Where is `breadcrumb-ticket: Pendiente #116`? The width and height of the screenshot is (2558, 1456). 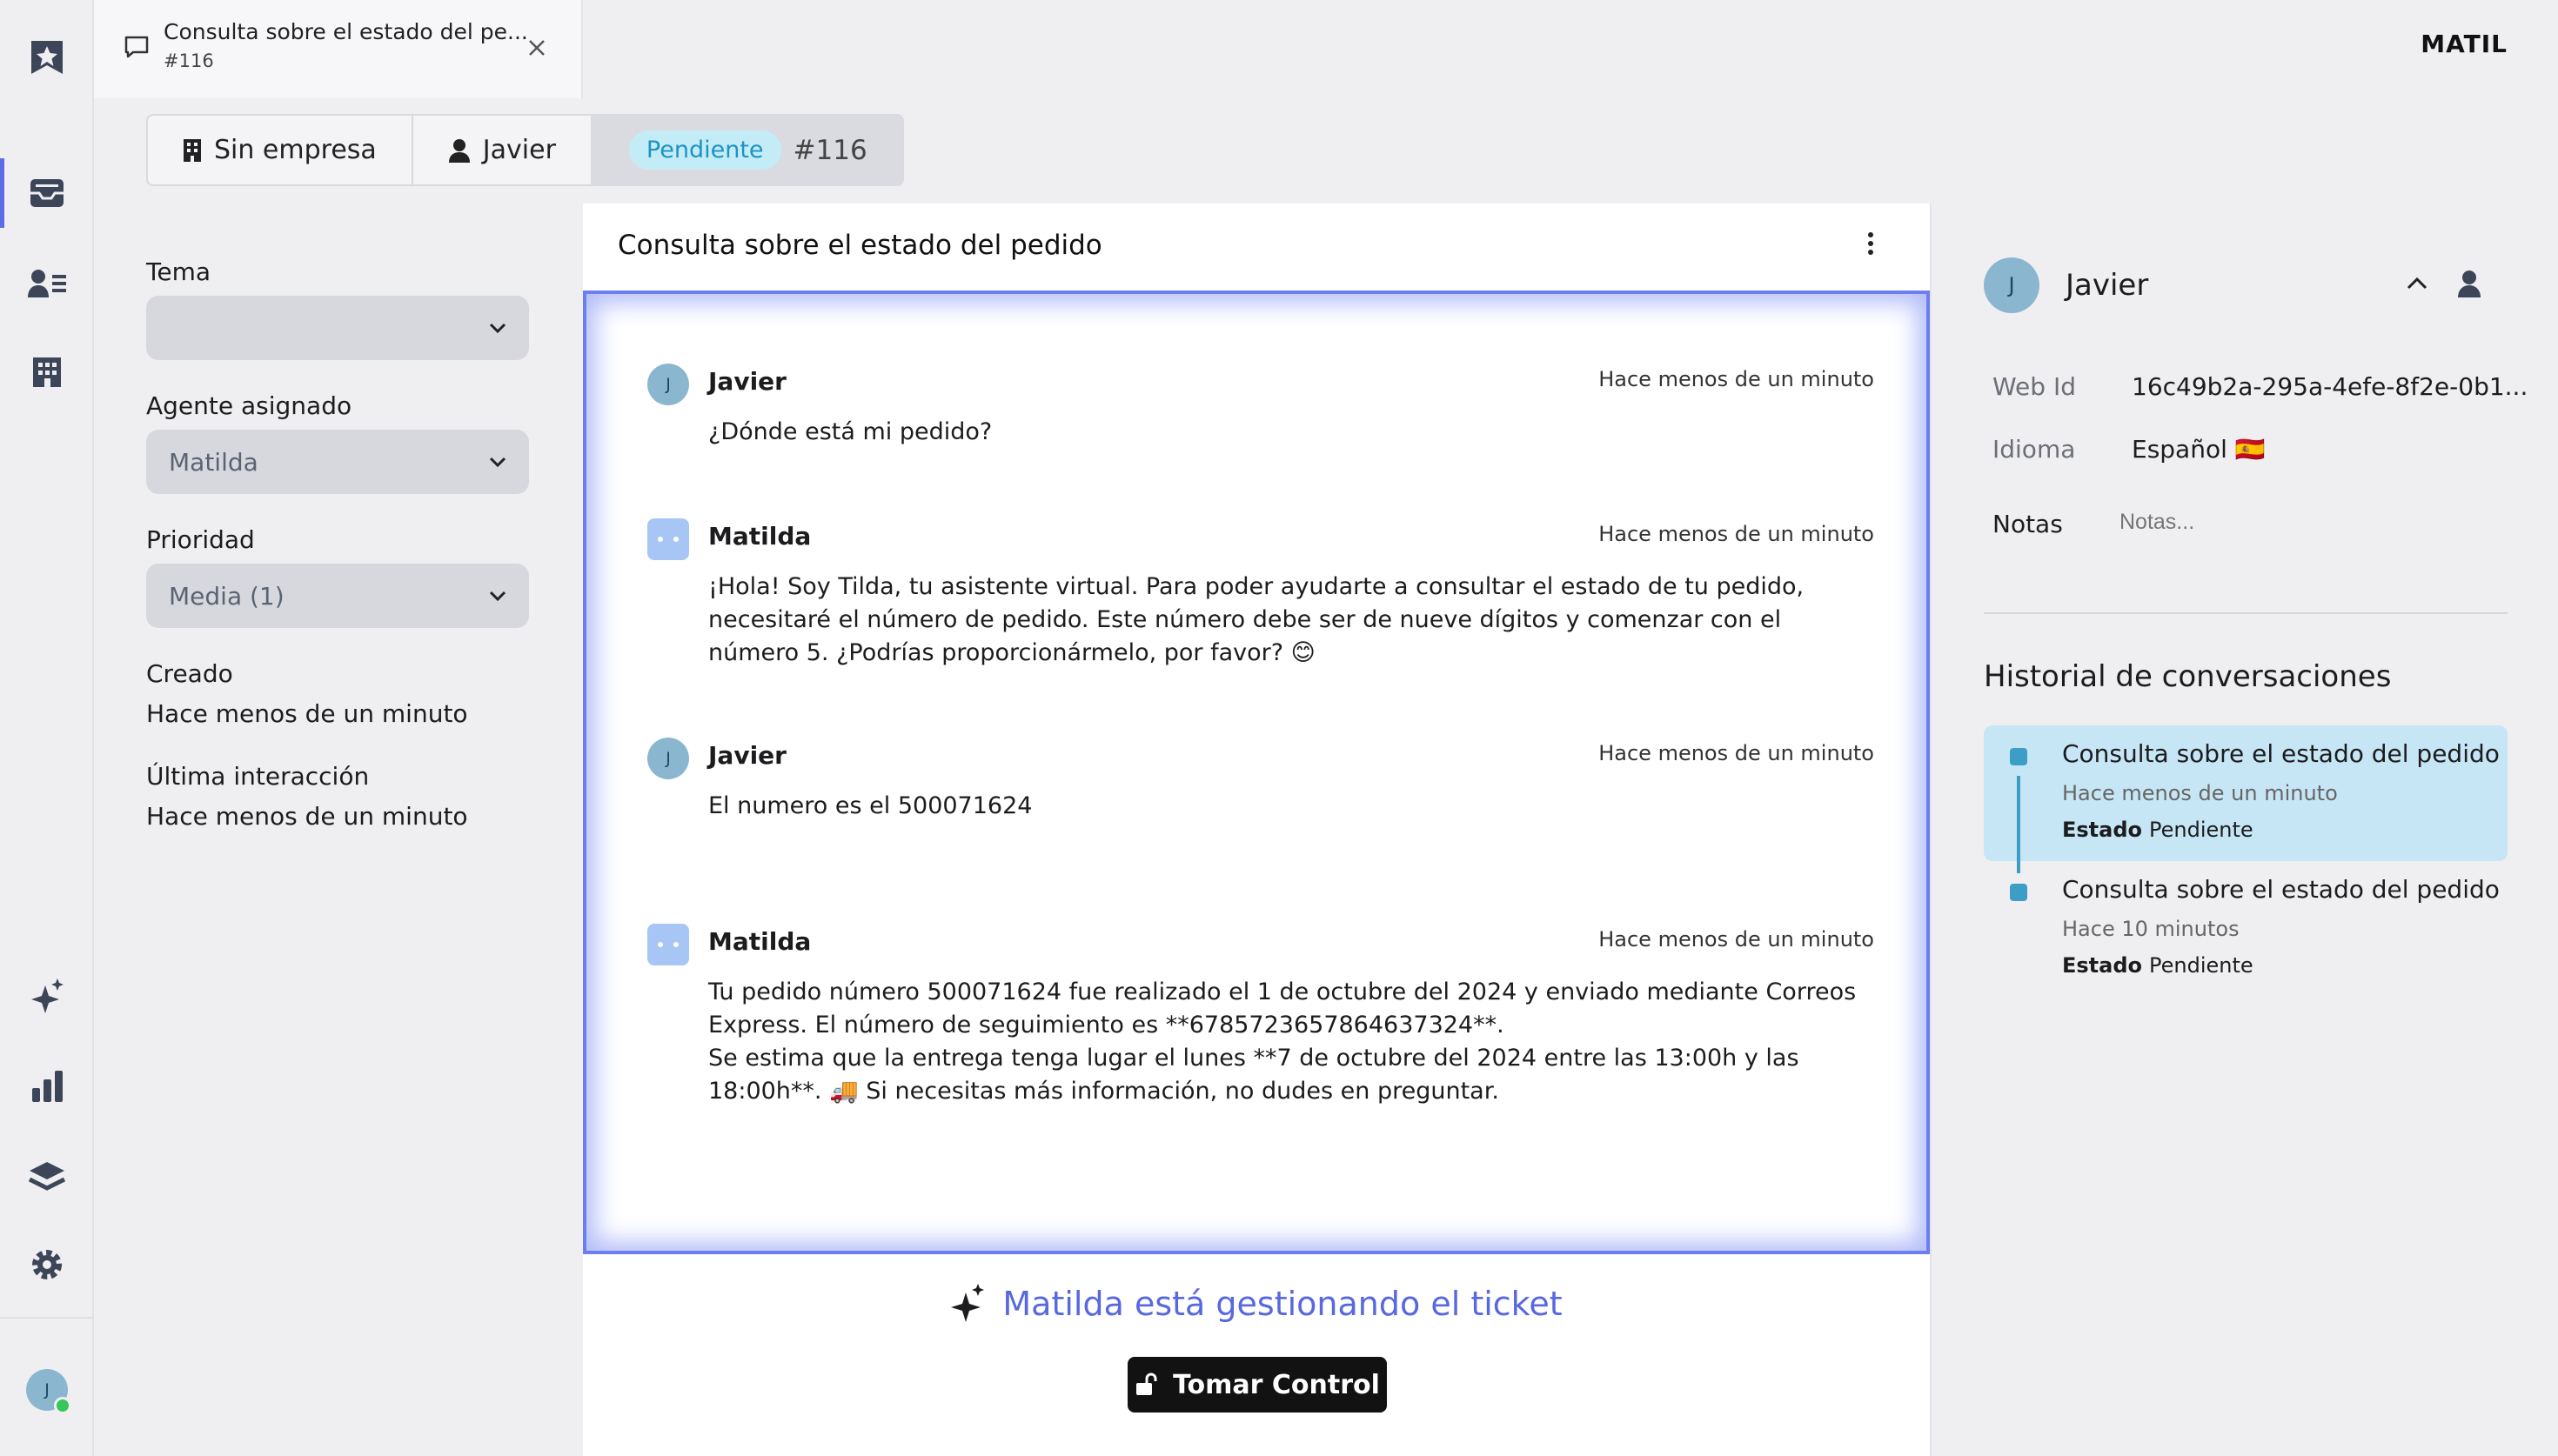
breadcrumb-ticket: Pendiente #116 is located at coordinates (747, 150).